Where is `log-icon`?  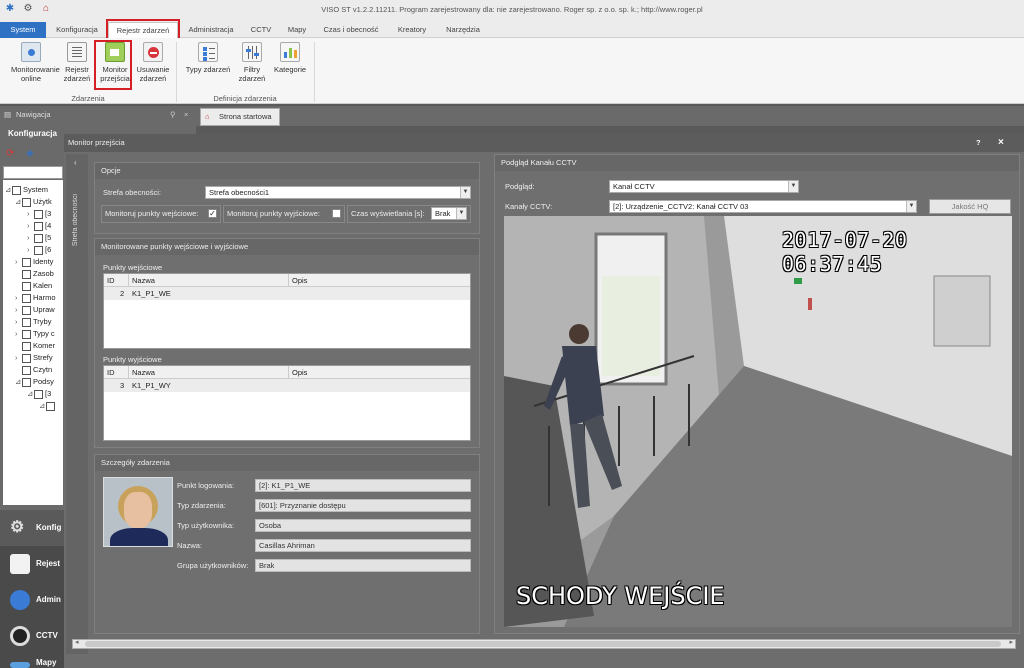
log-icon is located at coordinates (20, 564).